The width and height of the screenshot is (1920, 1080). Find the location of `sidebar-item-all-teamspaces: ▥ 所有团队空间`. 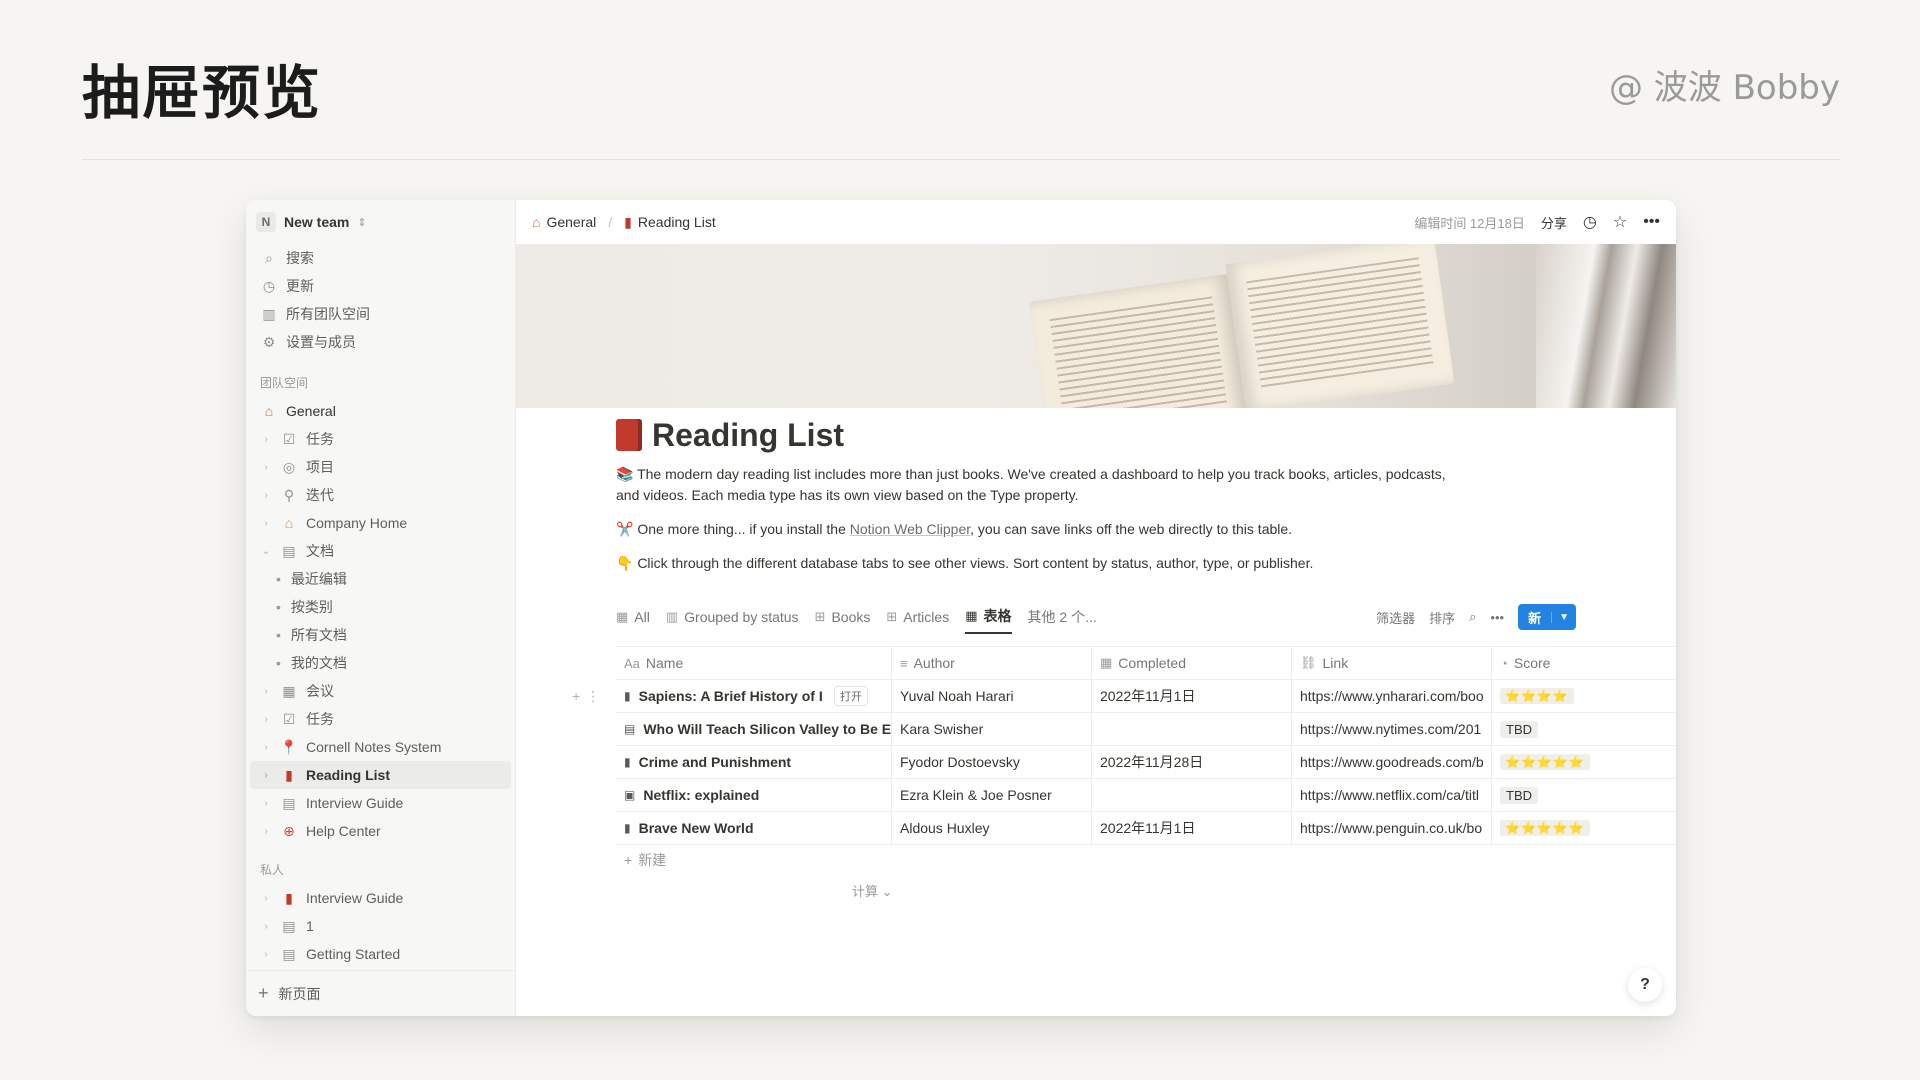

sidebar-item-all-teamspaces: ▥ 所有团队空间 is located at coordinates (380, 314).